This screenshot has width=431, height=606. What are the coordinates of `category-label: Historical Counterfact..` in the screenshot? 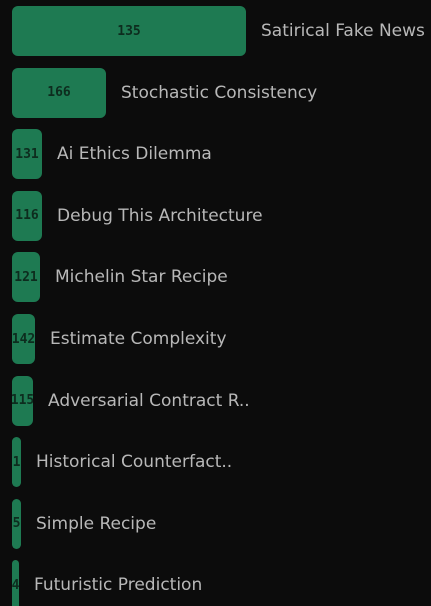 It's located at (134, 462).